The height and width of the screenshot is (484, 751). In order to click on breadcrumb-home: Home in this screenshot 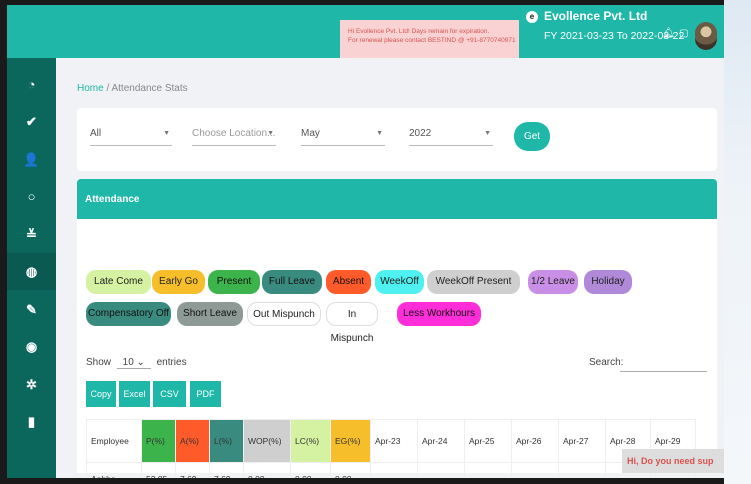, I will do `click(90, 88)`.